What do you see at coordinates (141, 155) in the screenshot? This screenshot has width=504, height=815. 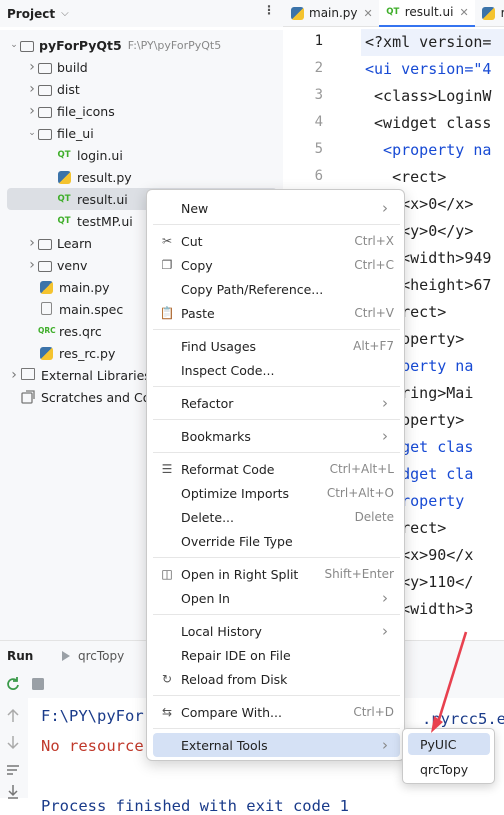 I see `tree-item: QT login.ui` at bounding box center [141, 155].